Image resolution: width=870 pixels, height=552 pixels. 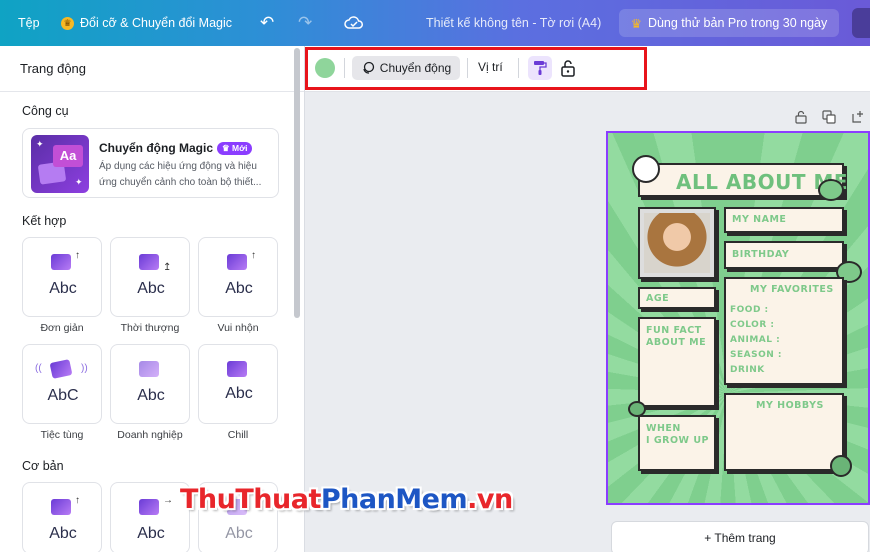 What do you see at coordinates (267, 23) in the screenshot?
I see `undo-icon: ↶` at bounding box center [267, 23].